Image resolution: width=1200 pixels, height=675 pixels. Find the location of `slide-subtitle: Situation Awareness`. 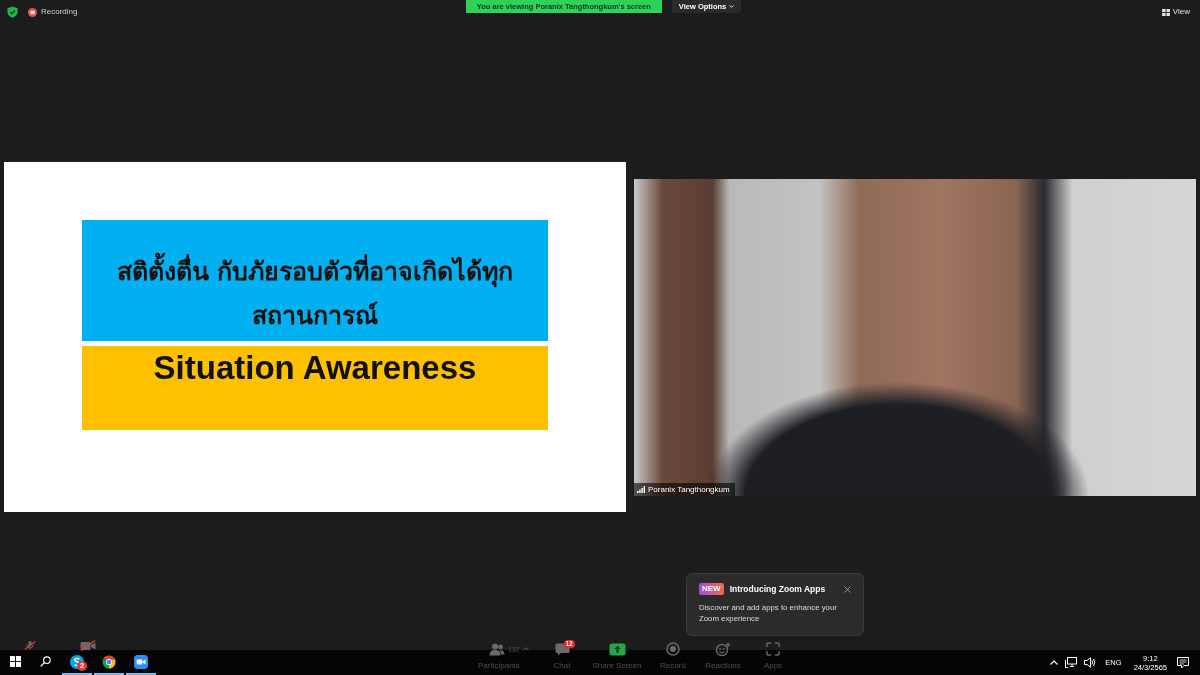

slide-subtitle: Situation Awareness is located at coordinates (315, 368).